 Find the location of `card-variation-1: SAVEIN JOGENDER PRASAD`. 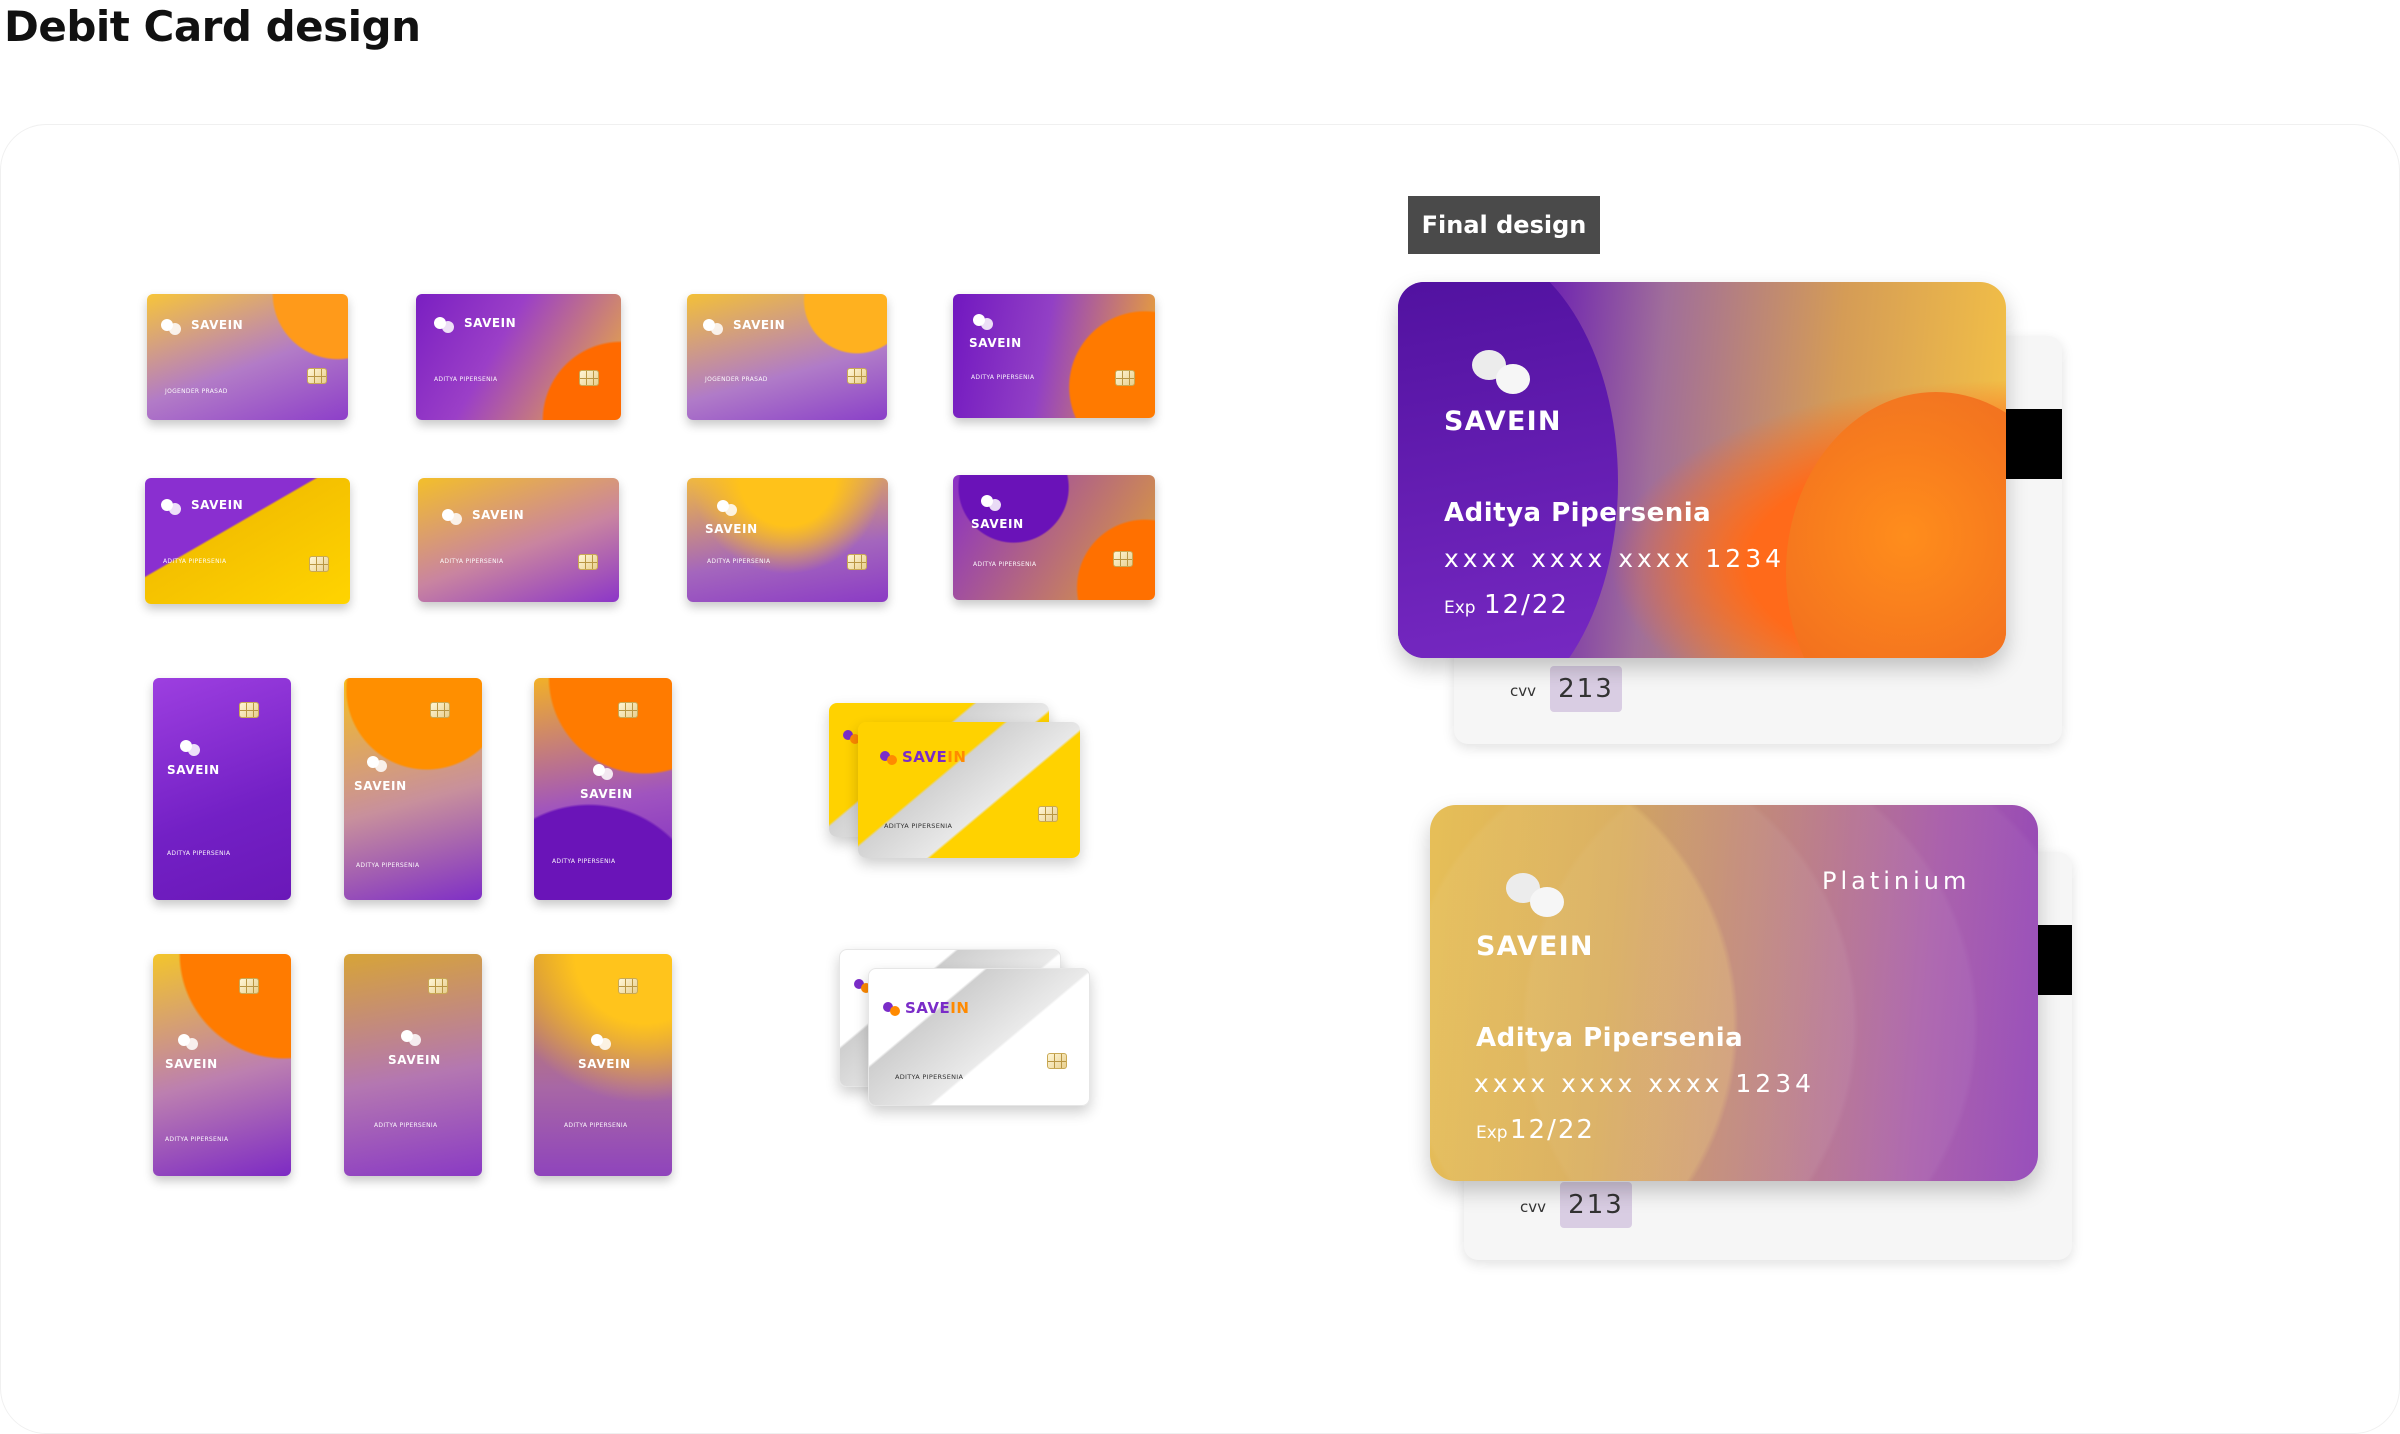

card-variation-1: SAVEIN JOGENDER PRASAD is located at coordinates (247, 357).